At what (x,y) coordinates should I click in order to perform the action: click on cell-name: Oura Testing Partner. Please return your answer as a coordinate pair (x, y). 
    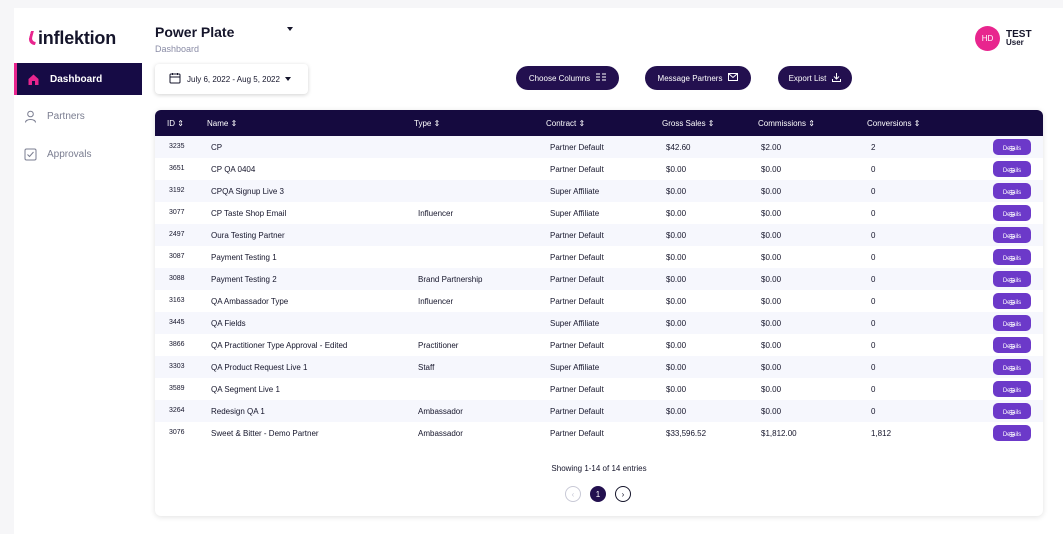
    Looking at the image, I should click on (248, 235).